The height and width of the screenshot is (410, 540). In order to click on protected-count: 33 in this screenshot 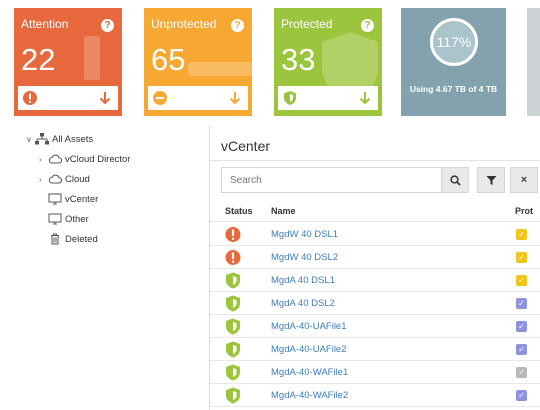, I will do `click(298, 59)`.